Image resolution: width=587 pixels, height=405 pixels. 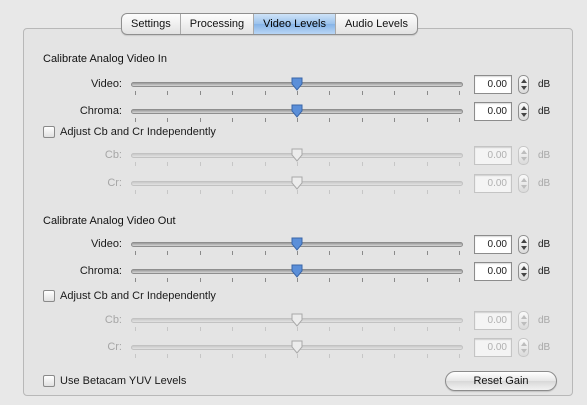 What do you see at coordinates (523, 347) in the screenshot?
I see `analog-out-cr-stepper` at bounding box center [523, 347].